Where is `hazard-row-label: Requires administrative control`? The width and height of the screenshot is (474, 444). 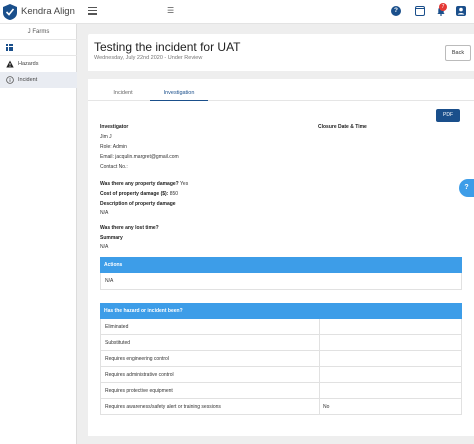 hazard-row-label: Requires administrative control is located at coordinates (139, 375).